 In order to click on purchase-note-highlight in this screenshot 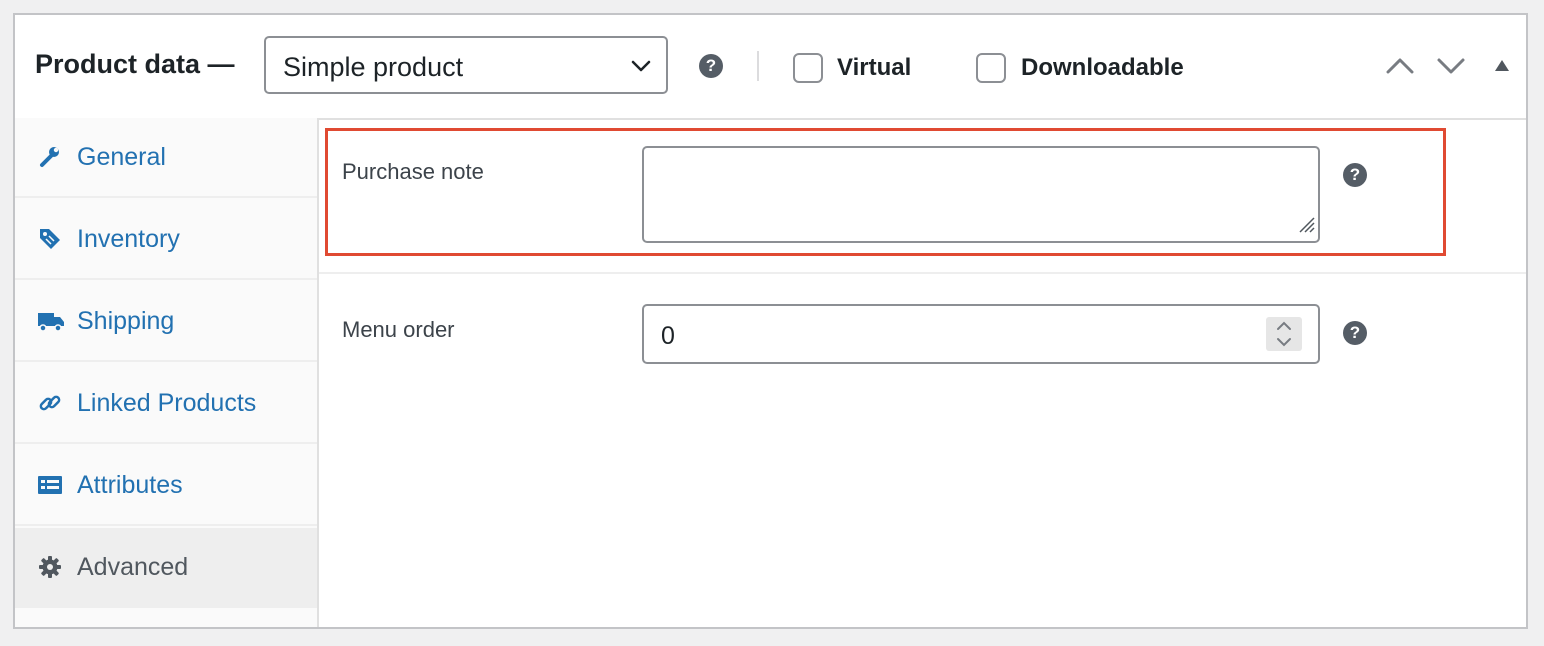, I will do `click(885, 192)`.